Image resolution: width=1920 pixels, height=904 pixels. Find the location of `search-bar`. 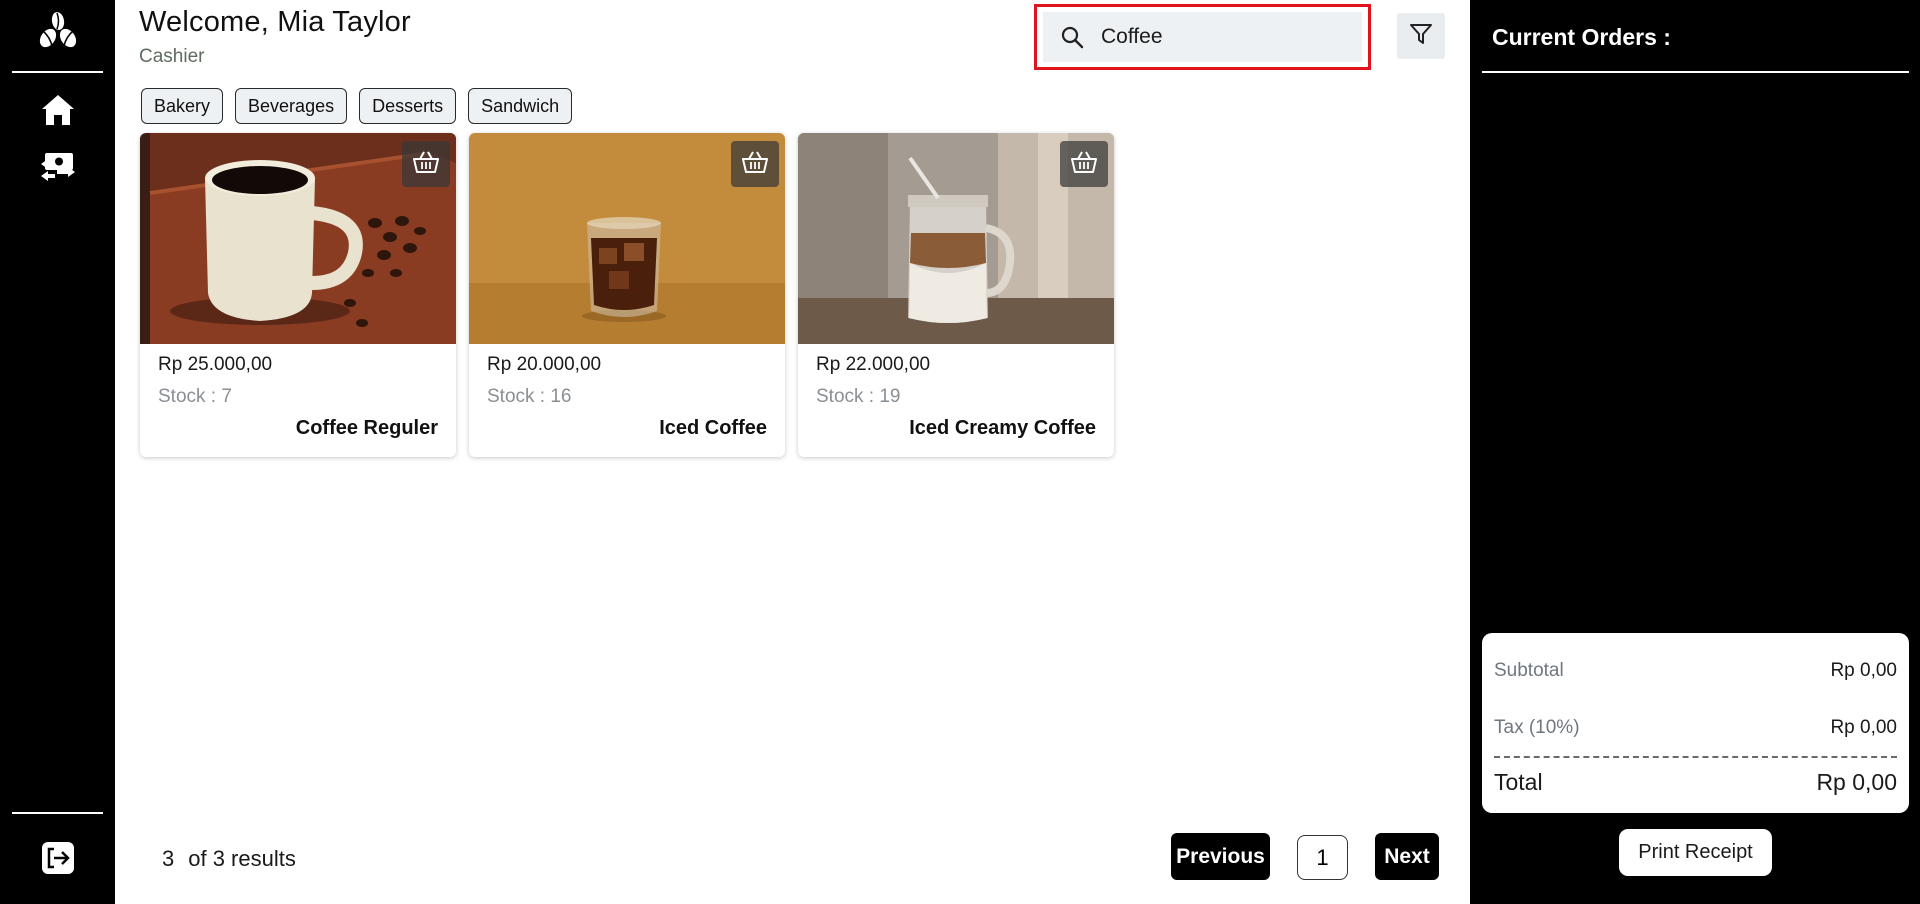

search-bar is located at coordinates (1202, 37).